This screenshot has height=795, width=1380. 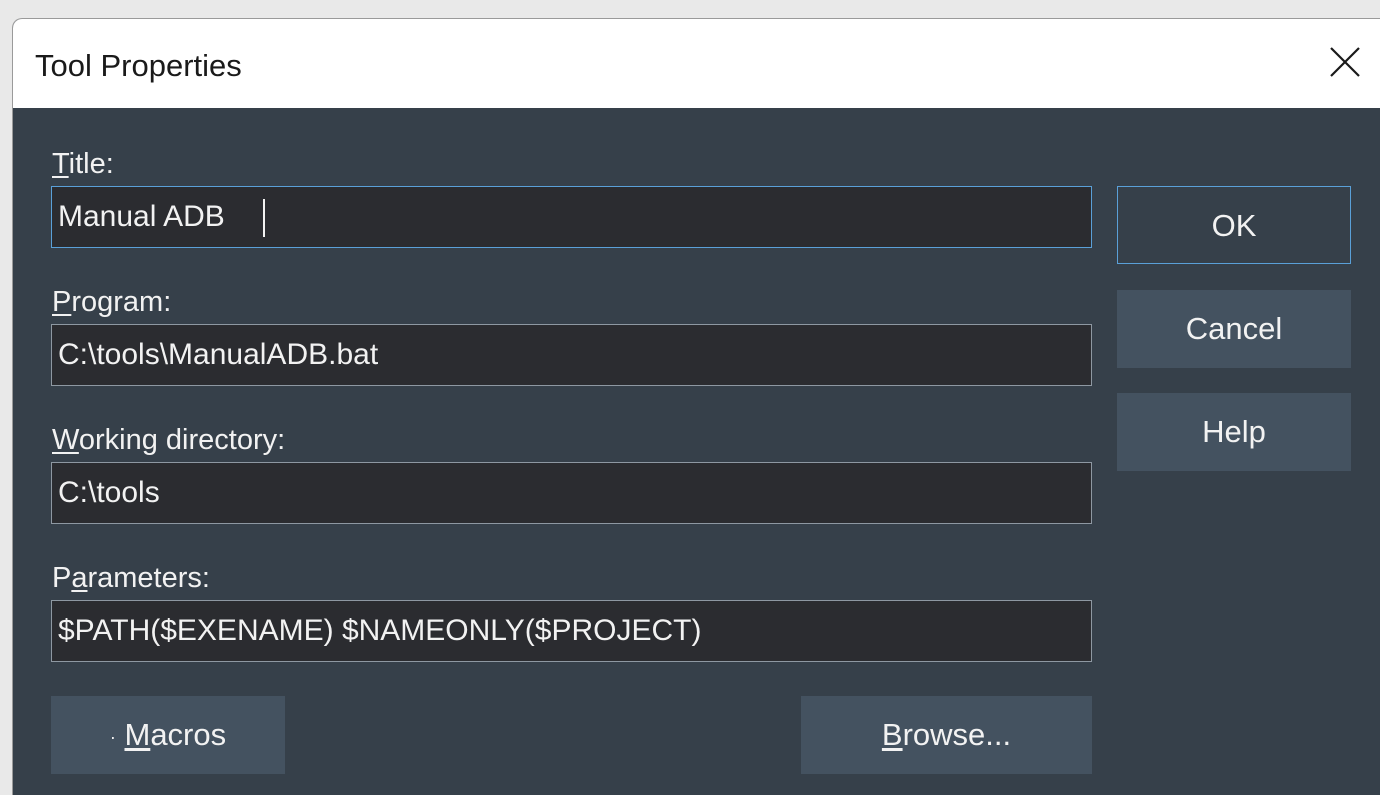 I want to click on title-input, so click(x=571, y=217).